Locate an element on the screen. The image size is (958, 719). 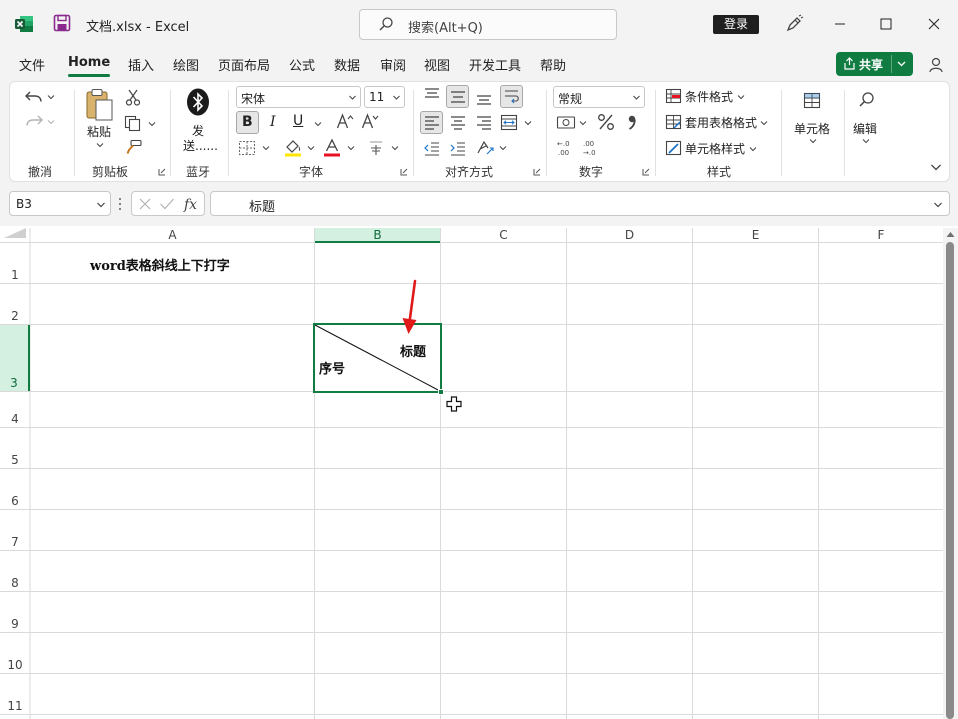
accounting-format-icon is located at coordinates (566, 122).